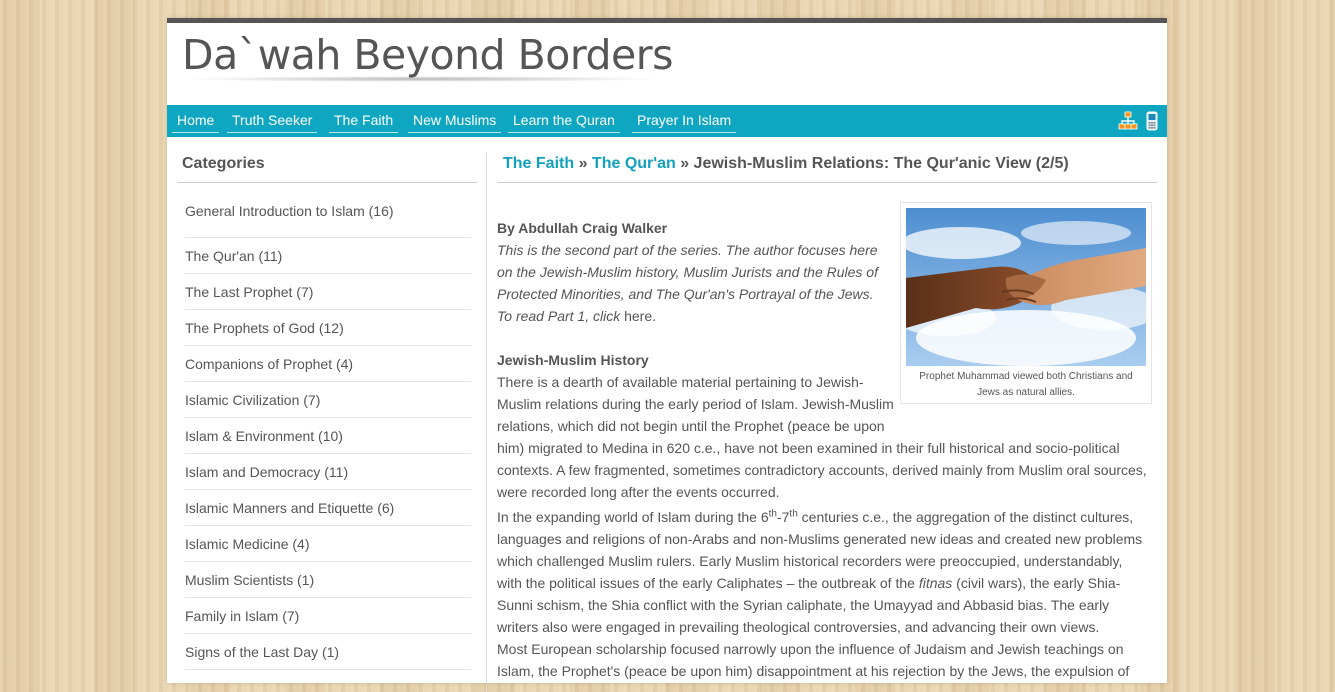 This screenshot has width=1335, height=692. What do you see at coordinates (328, 616) in the screenshot?
I see `category-item: Family in Islam (7)` at bounding box center [328, 616].